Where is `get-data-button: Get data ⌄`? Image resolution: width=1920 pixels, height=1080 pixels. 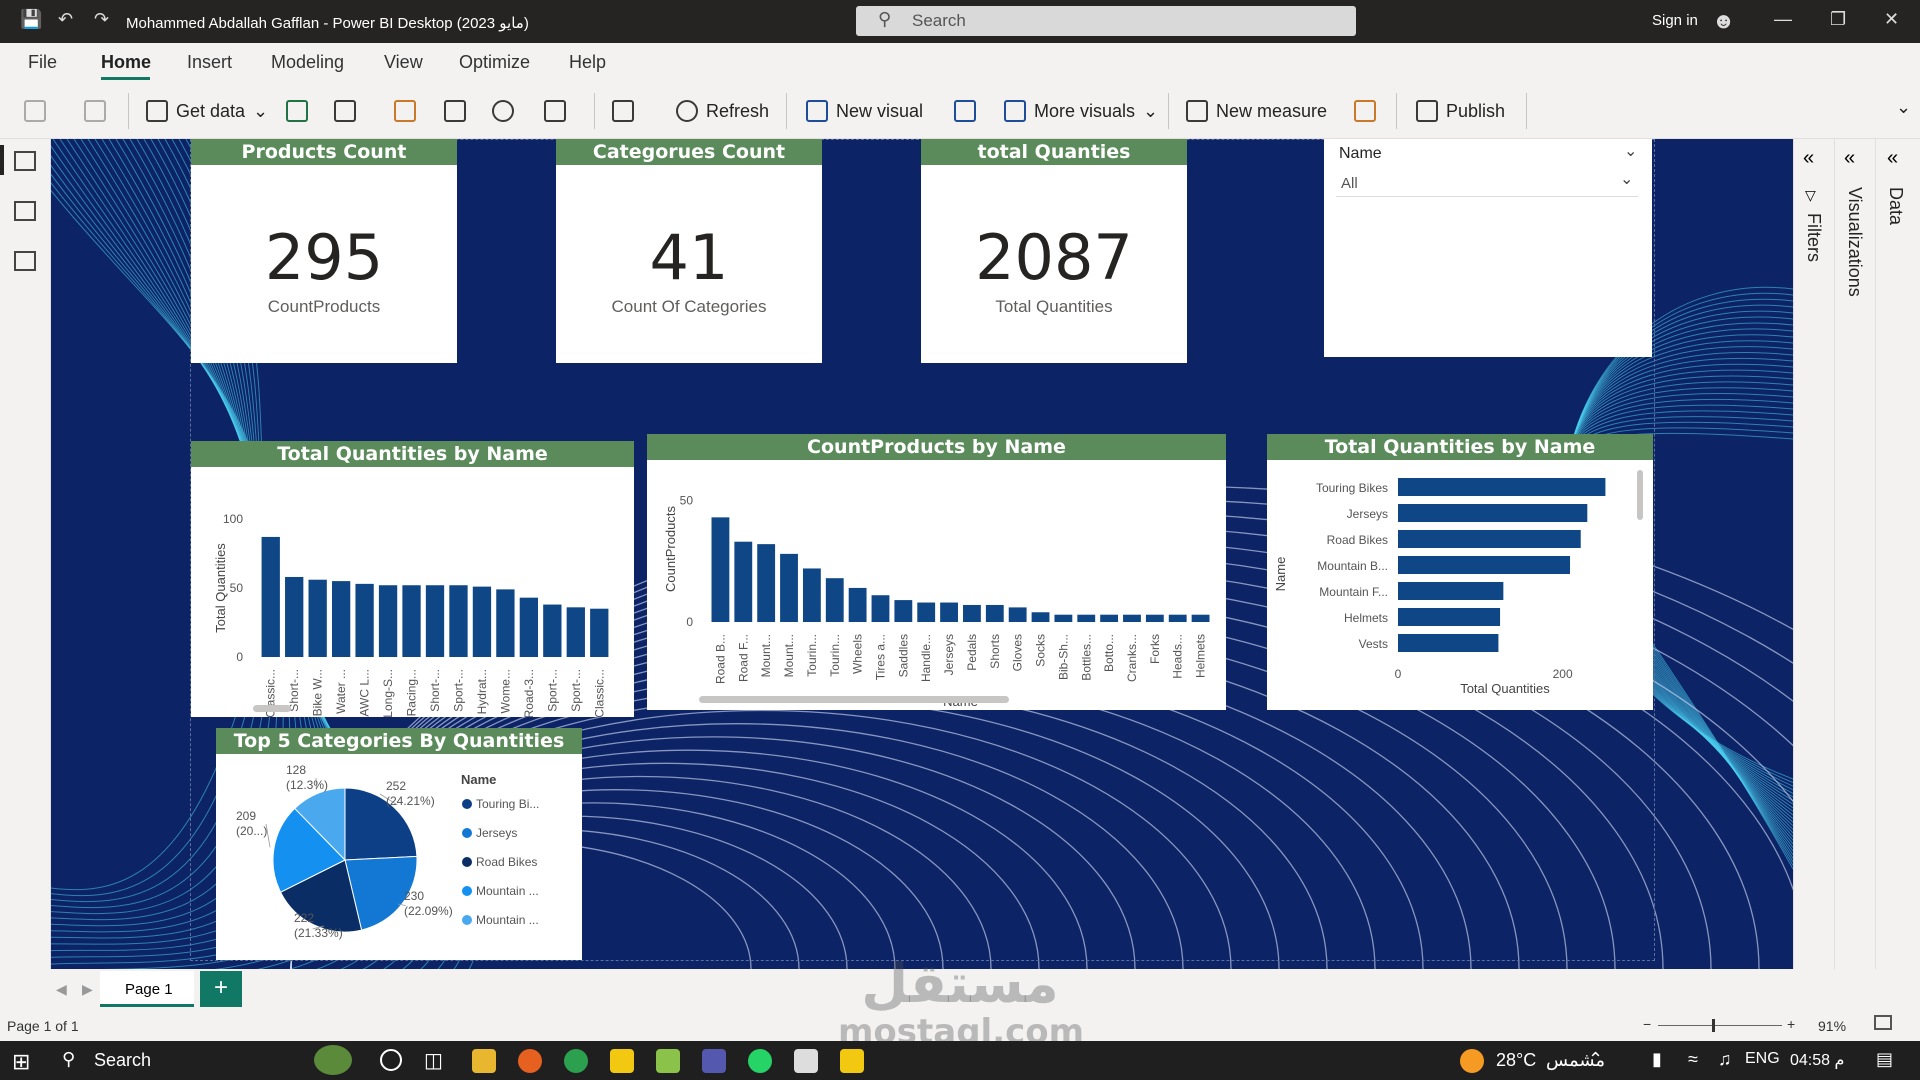
get-data-button: Get data ⌄ is located at coordinates (207, 111).